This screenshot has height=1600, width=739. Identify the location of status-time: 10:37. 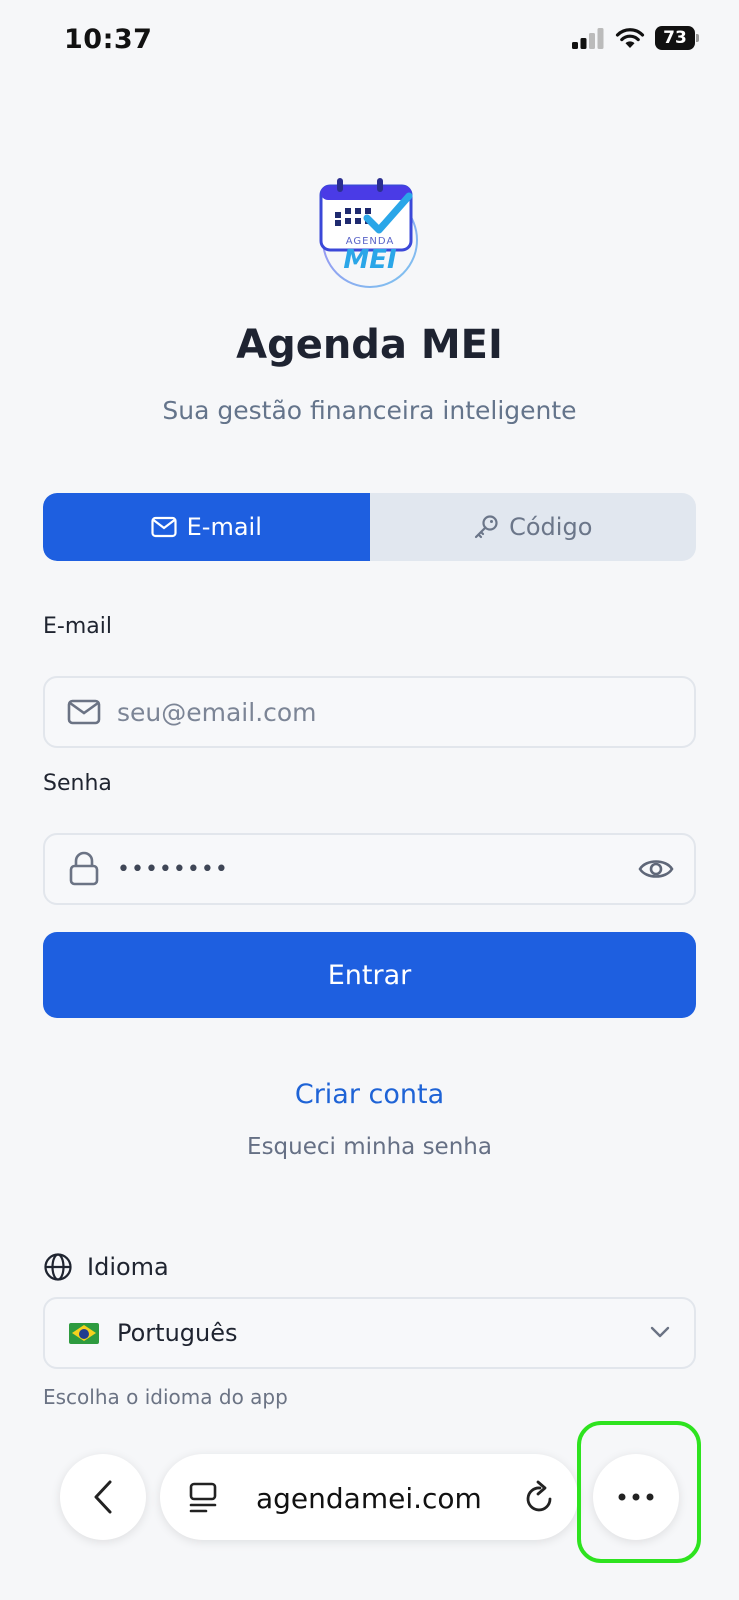
(108, 39).